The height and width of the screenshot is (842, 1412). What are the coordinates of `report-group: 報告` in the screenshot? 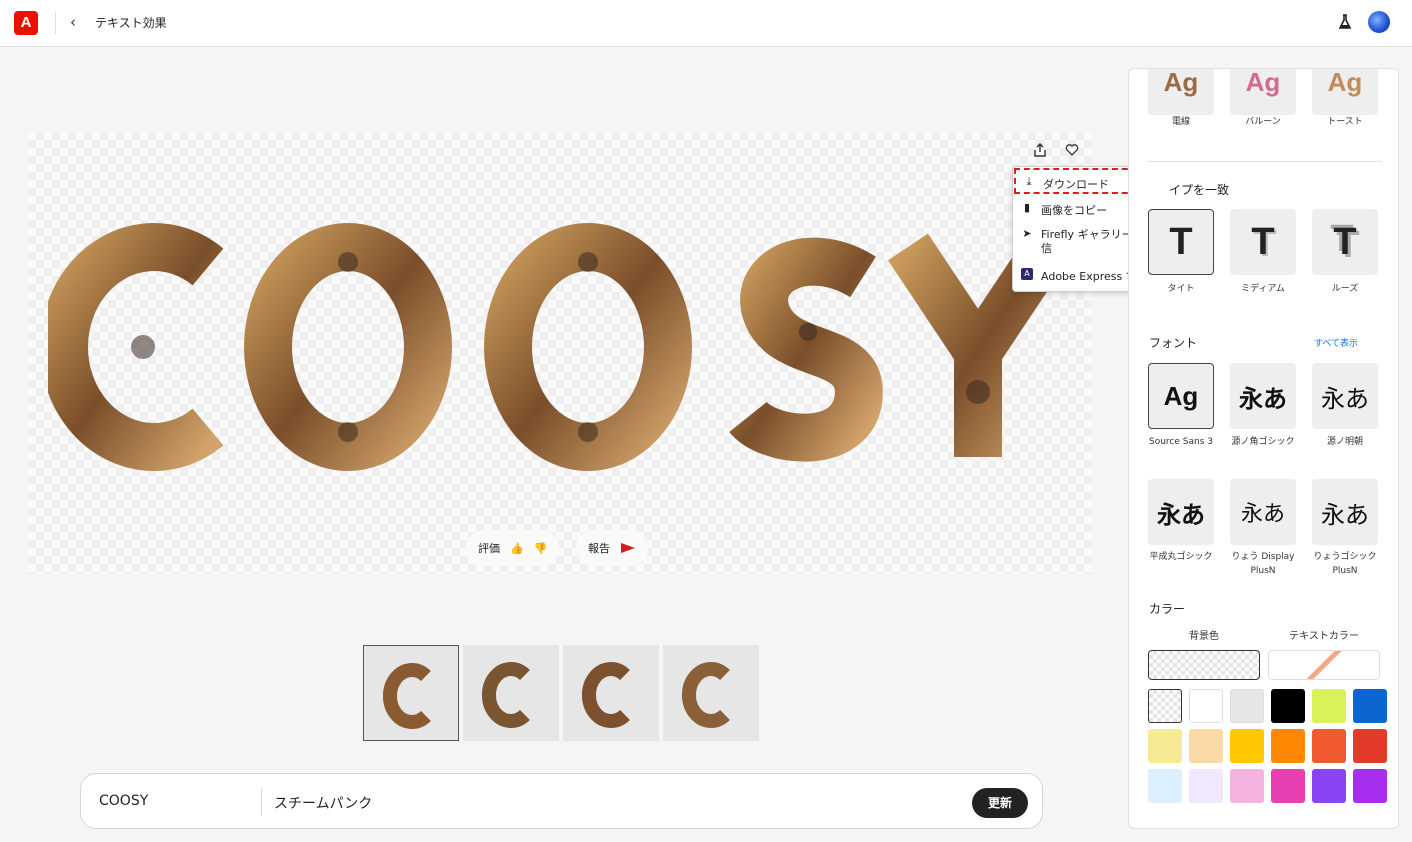 It's located at (612, 548).